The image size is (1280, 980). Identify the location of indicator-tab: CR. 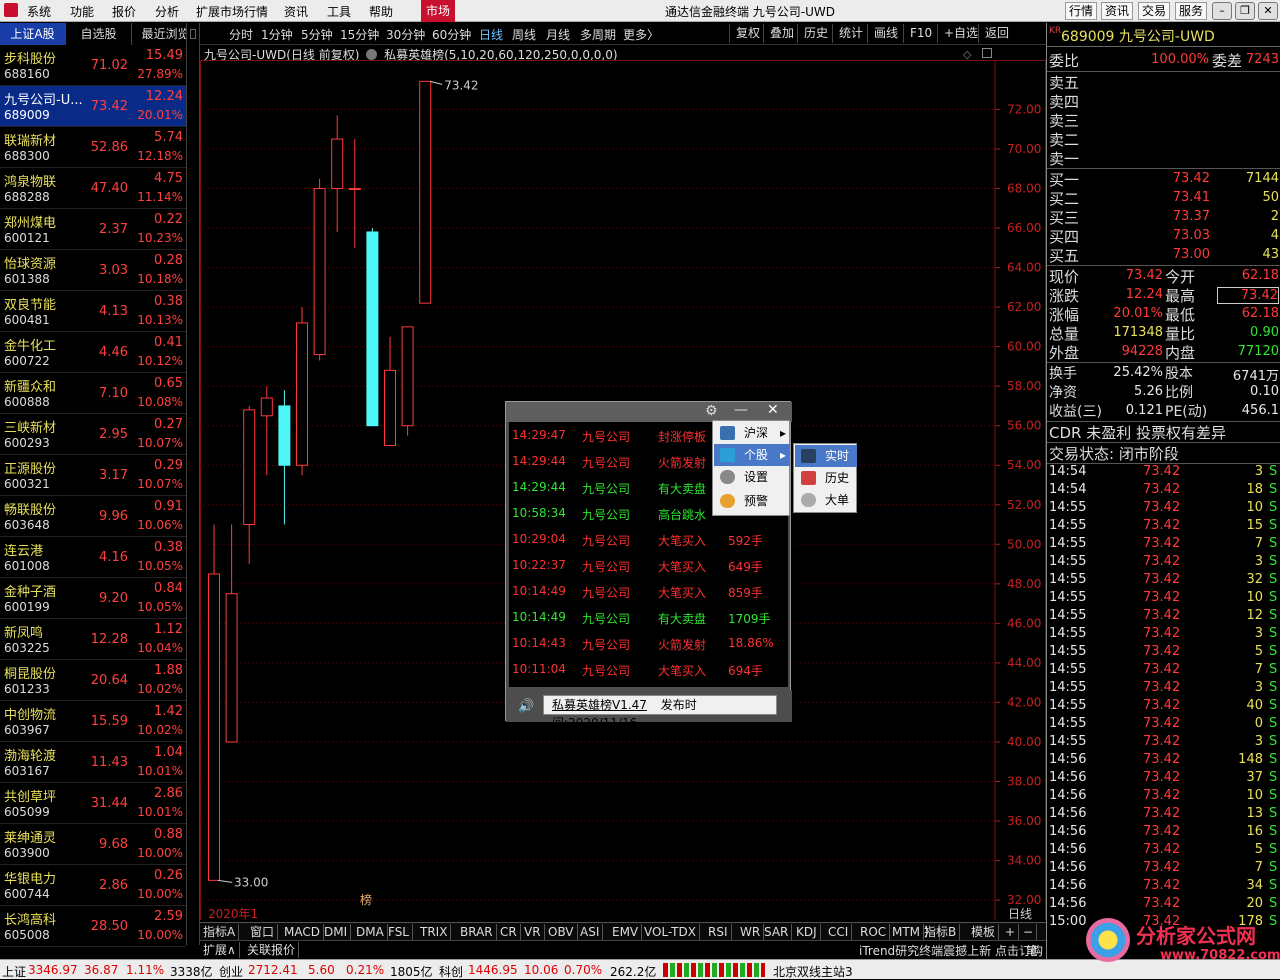
(509, 932).